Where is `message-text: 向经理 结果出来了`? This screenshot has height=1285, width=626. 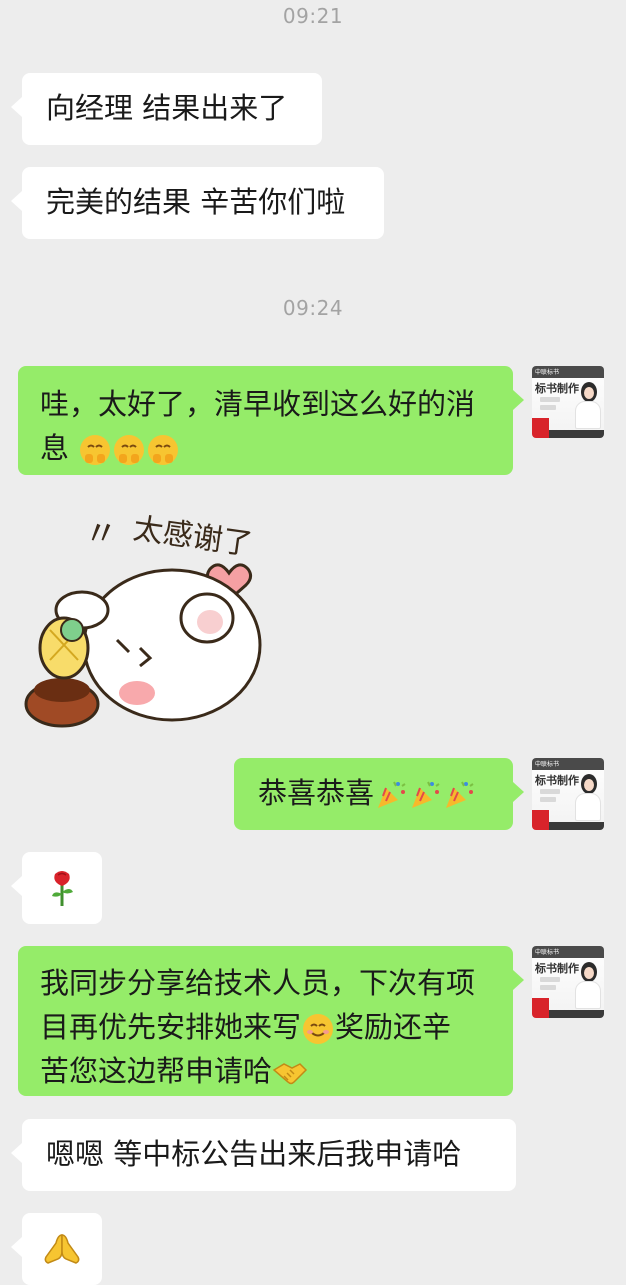 message-text: 向经理 结果出来了 is located at coordinates (167, 108).